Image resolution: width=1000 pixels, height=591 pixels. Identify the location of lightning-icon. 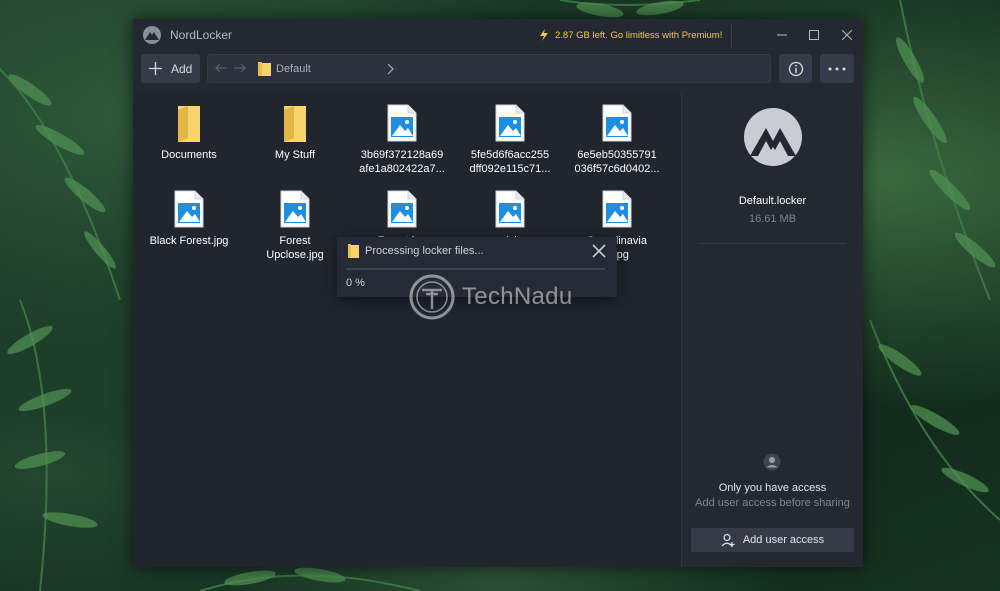
(544, 35).